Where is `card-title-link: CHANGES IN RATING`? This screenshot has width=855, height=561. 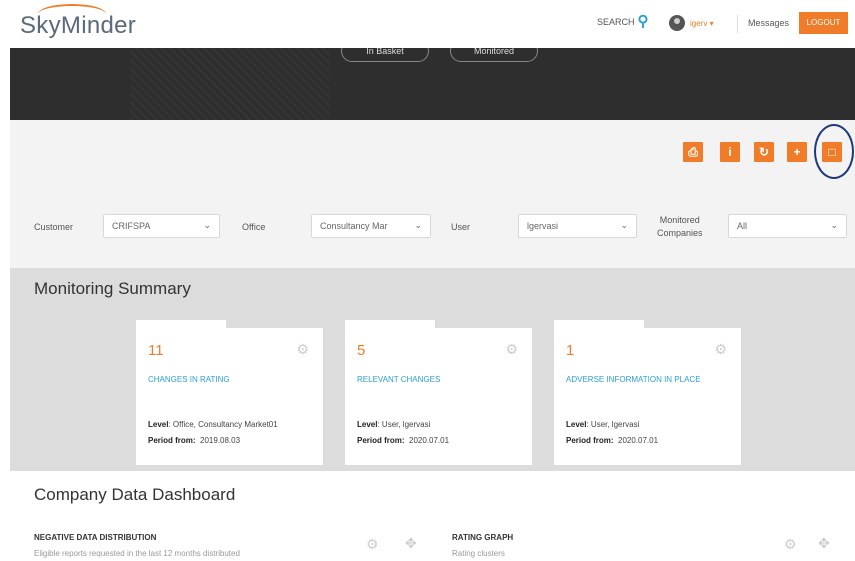 card-title-link: CHANGES IN RATING is located at coordinates (189, 379).